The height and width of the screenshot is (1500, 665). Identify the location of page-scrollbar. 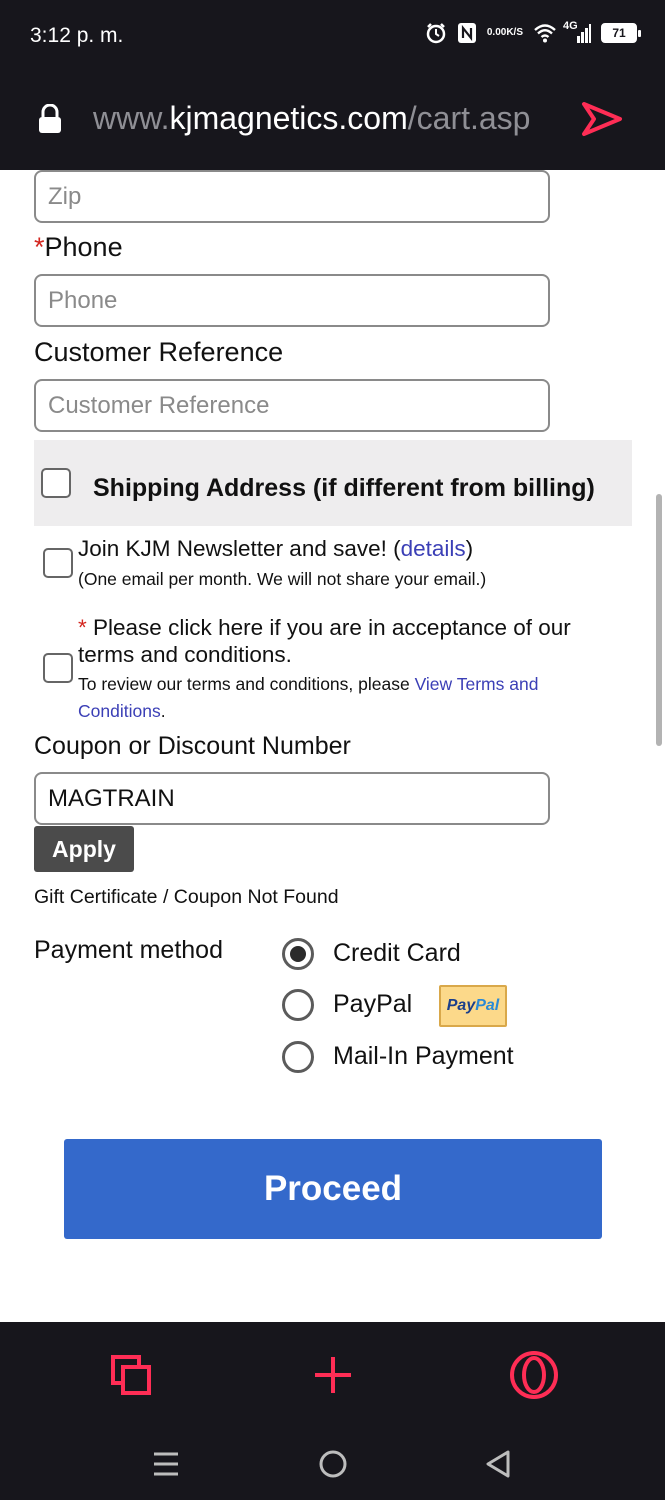
(659, 620).